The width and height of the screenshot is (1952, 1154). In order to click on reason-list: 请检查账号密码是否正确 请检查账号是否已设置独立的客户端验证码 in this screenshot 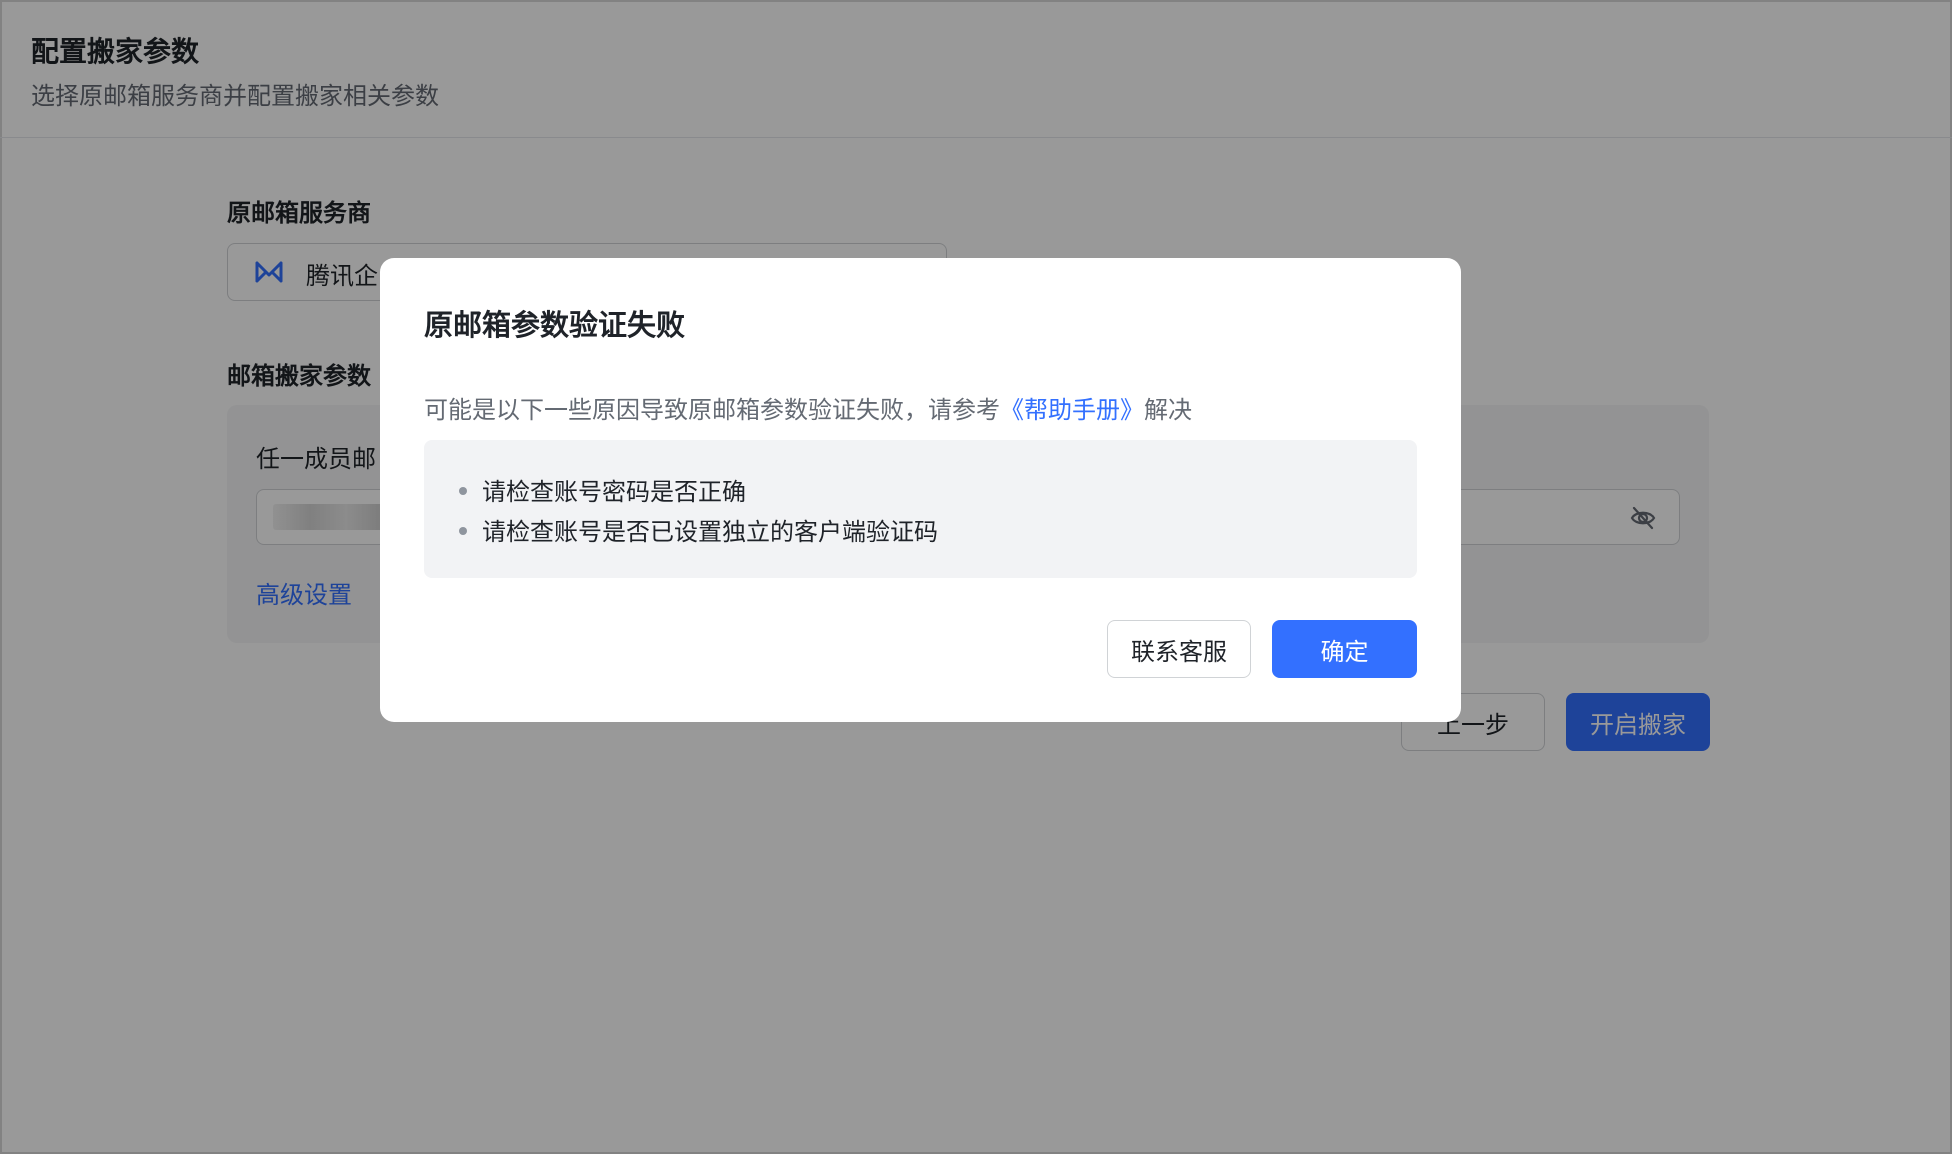, I will do `click(920, 509)`.